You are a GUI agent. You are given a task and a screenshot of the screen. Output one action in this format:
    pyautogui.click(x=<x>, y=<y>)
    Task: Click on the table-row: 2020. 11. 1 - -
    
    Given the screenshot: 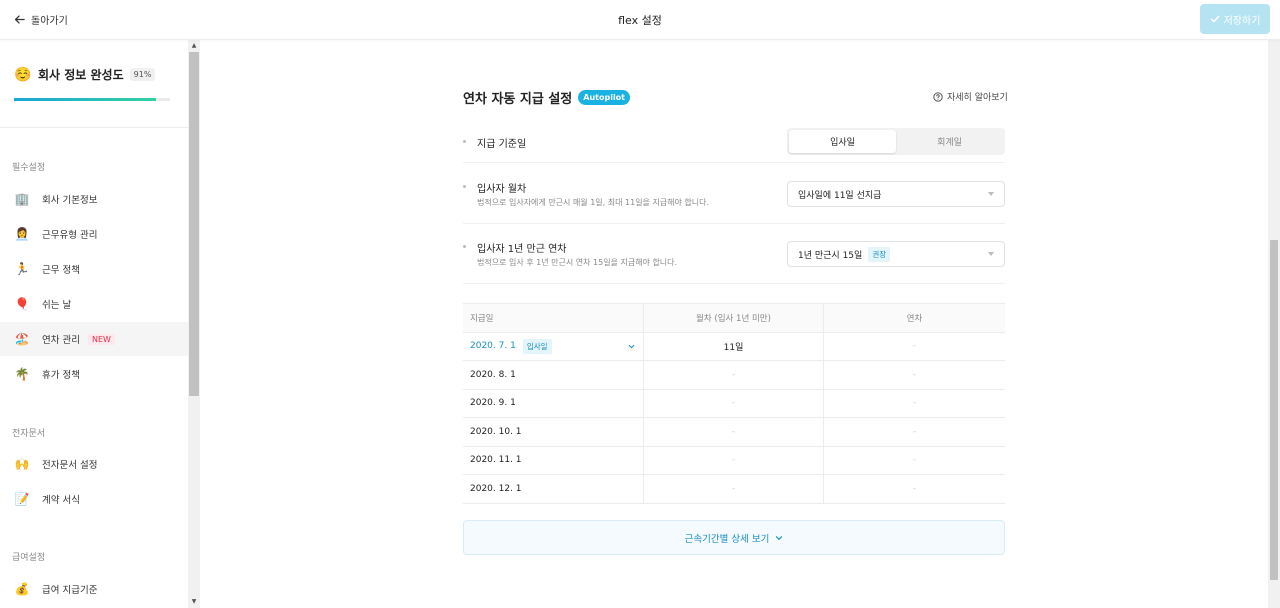 What is the action you would take?
    pyautogui.click(x=734, y=460)
    